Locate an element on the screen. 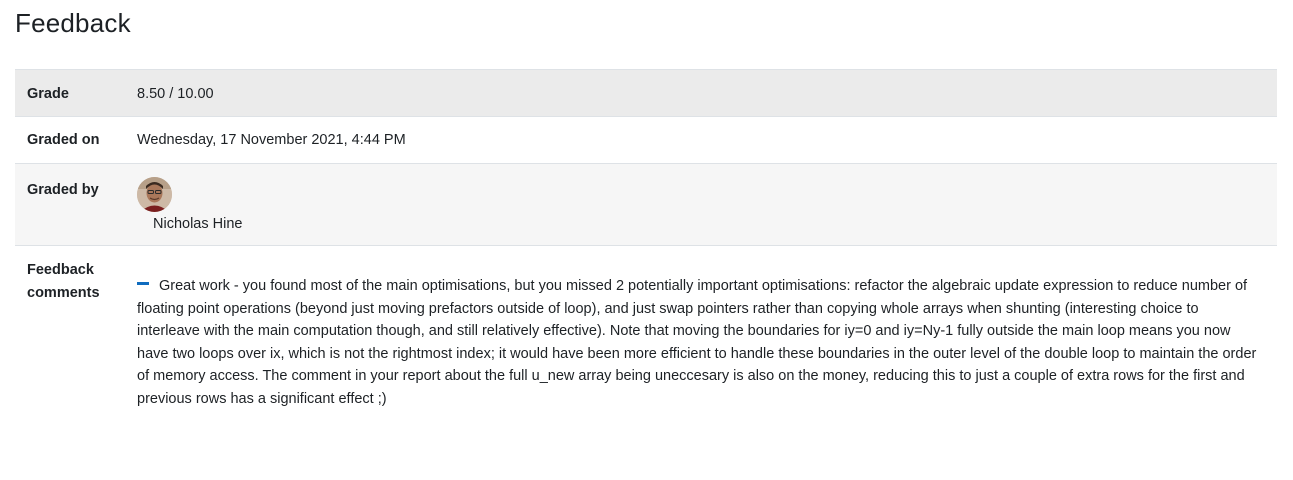 The image size is (1293, 480). feedback-comments-label-line1: Feedback is located at coordinates (60, 270).